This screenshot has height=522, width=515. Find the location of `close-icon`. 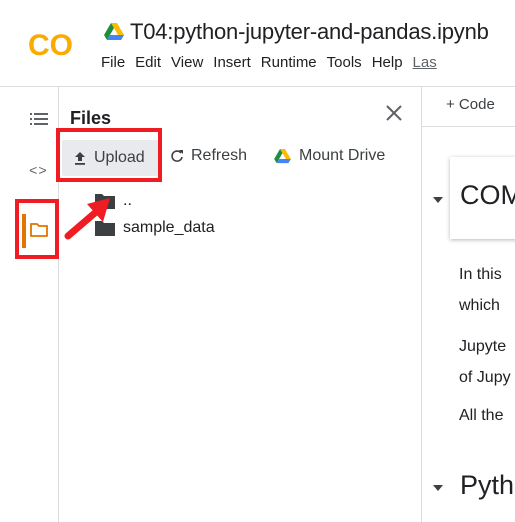

close-icon is located at coordinates (394, 113).